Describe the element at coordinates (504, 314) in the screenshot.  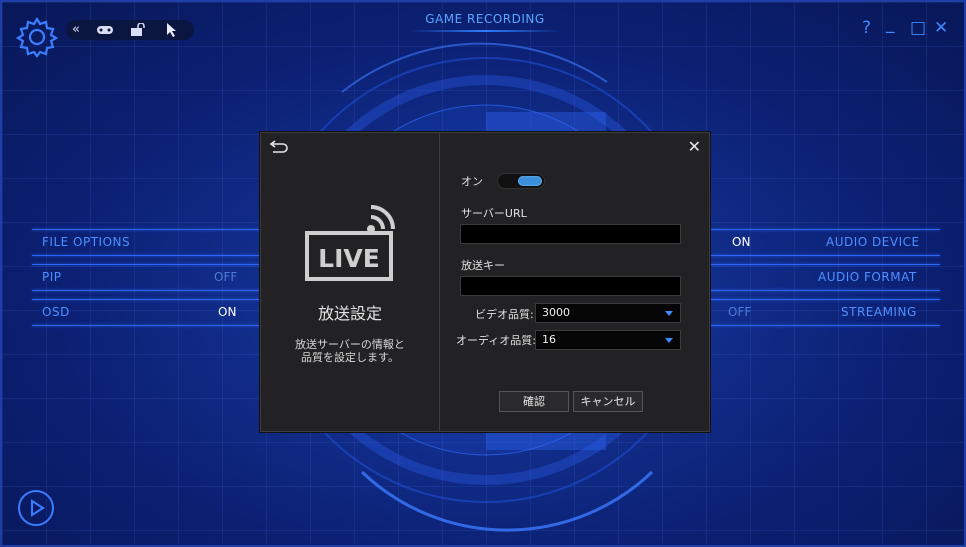
I see `video-quality-label: ビデオ品質:` at that location.